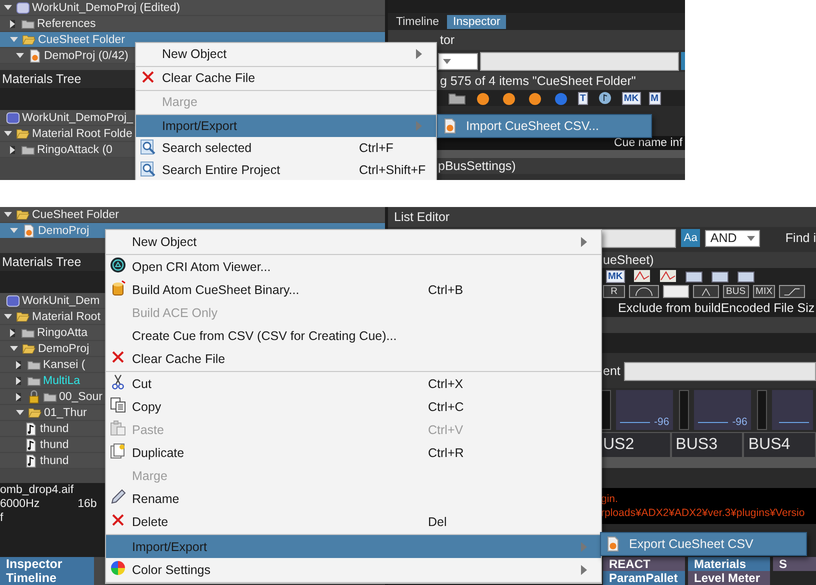 Image resolution: width=816 pixels, height=585 pixels. Describe the element at coordinates (609, 499) in the screenshot. I see `log-line: gin.` at that location.